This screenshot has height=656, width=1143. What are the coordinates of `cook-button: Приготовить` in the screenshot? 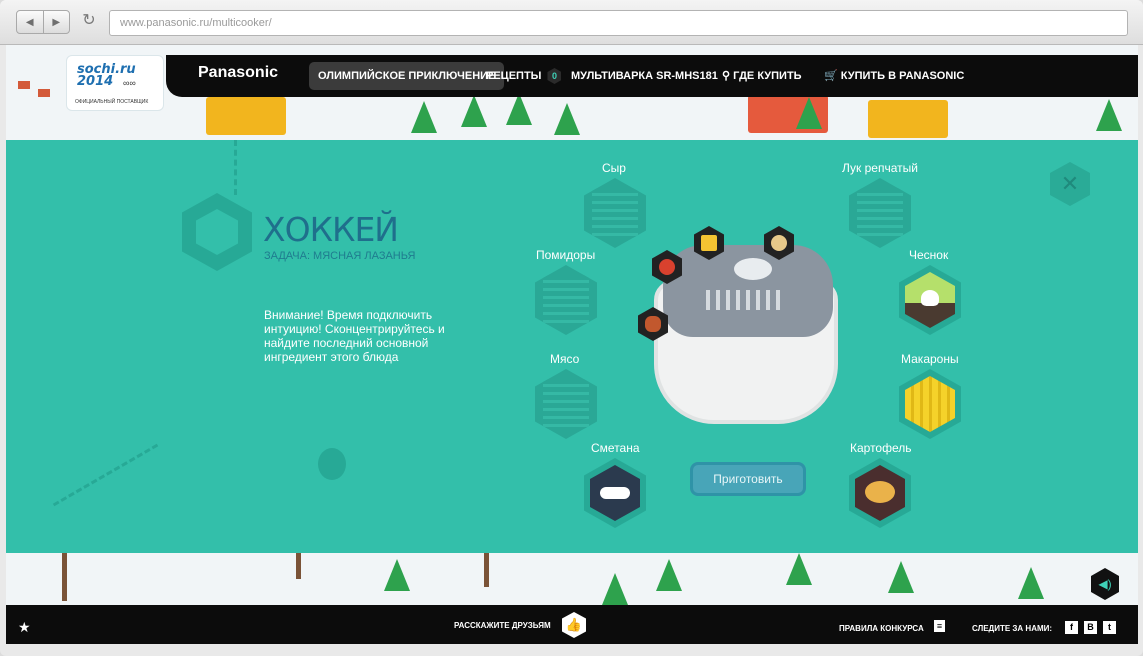 It's located at (748, 479).